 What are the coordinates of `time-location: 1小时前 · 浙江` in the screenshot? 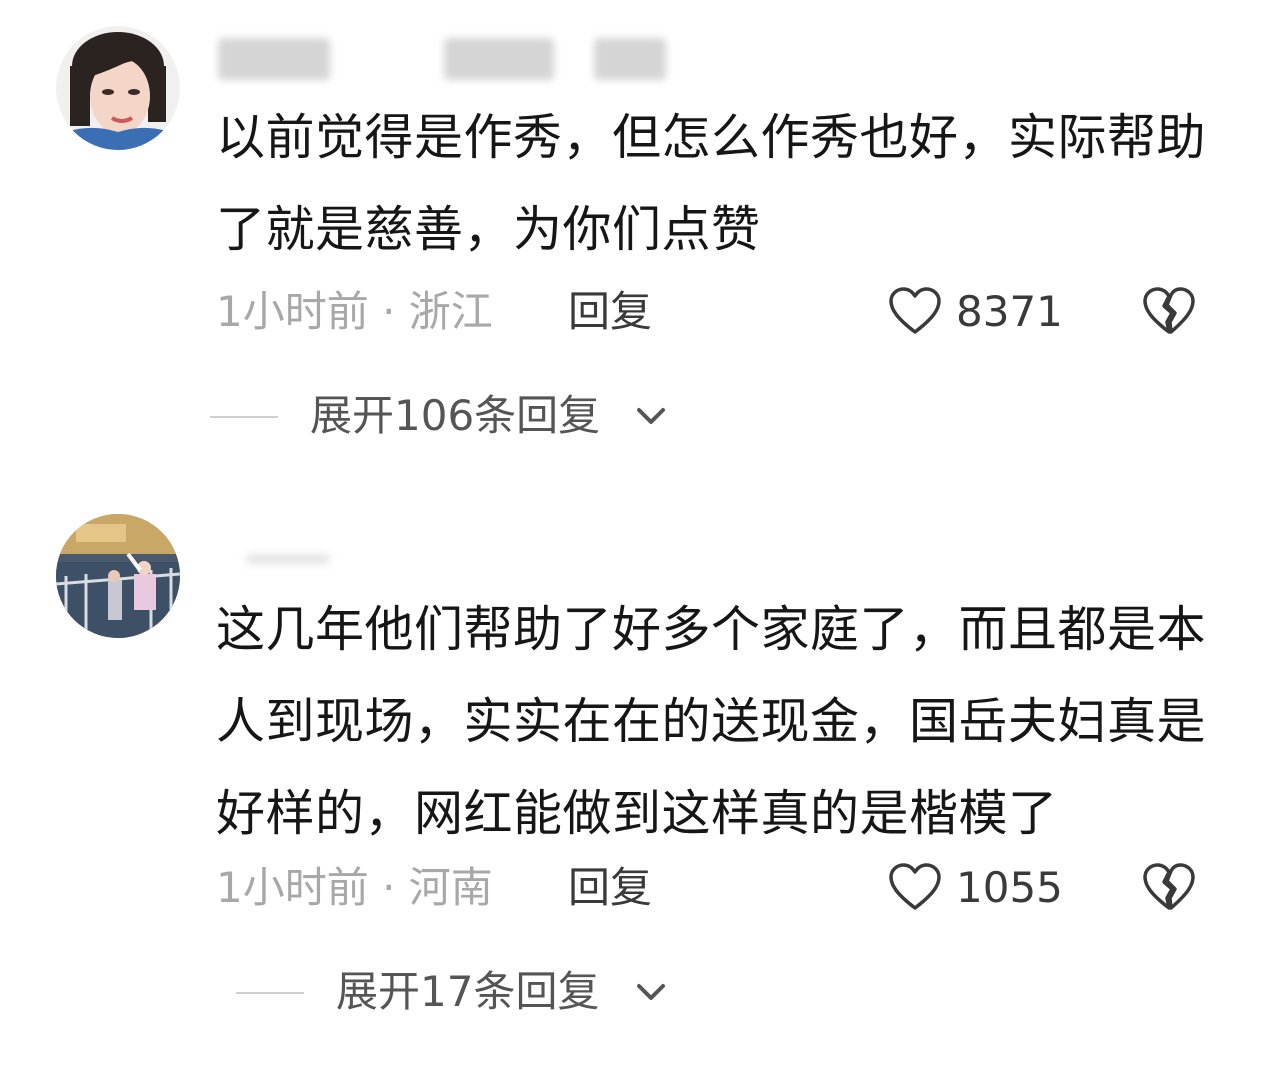 It's located at (354, 311).